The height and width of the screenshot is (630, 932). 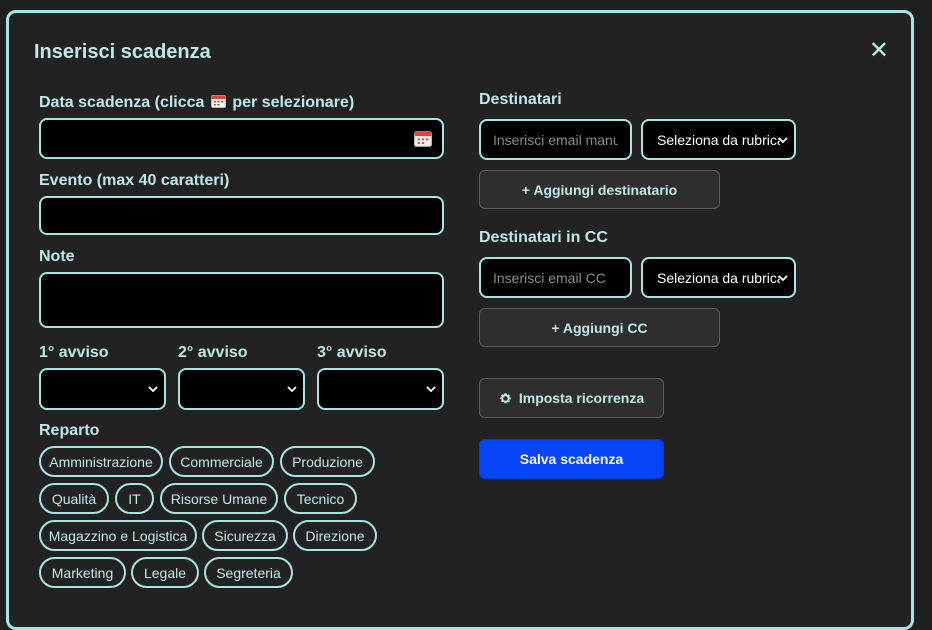 I want to click on cc-email-field, so click(x=555, y=277).